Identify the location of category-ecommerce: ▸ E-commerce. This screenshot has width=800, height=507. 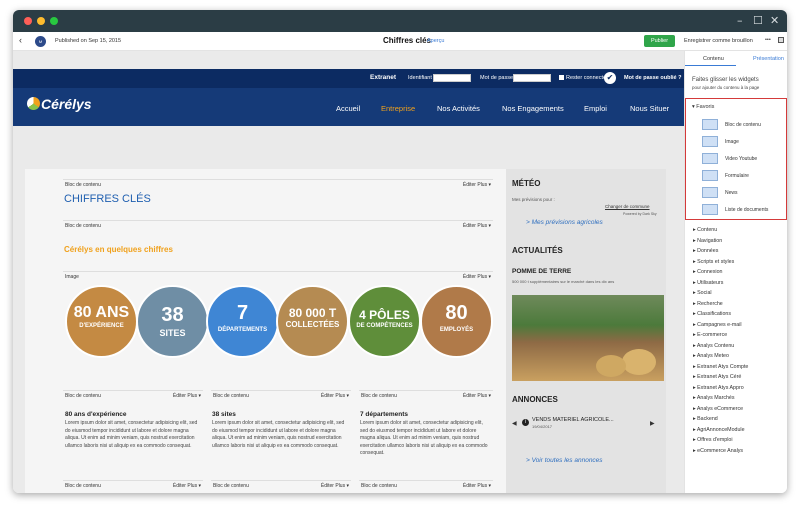
(710, 335).